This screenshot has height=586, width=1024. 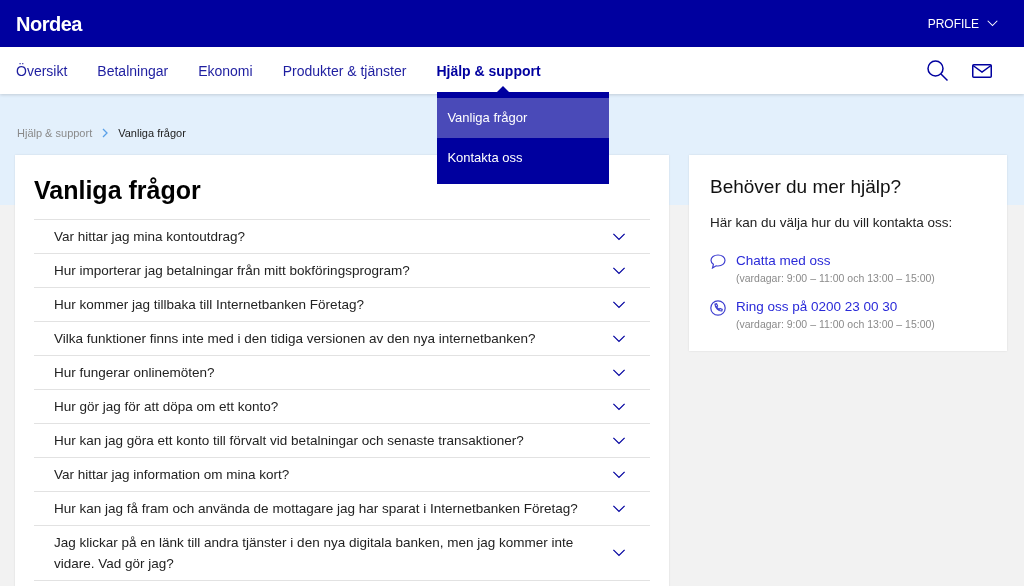 I want to click on faq-question: Hur importerar jag betalningar från mitt bokföringsprogram?, so click(x=232, y=271).